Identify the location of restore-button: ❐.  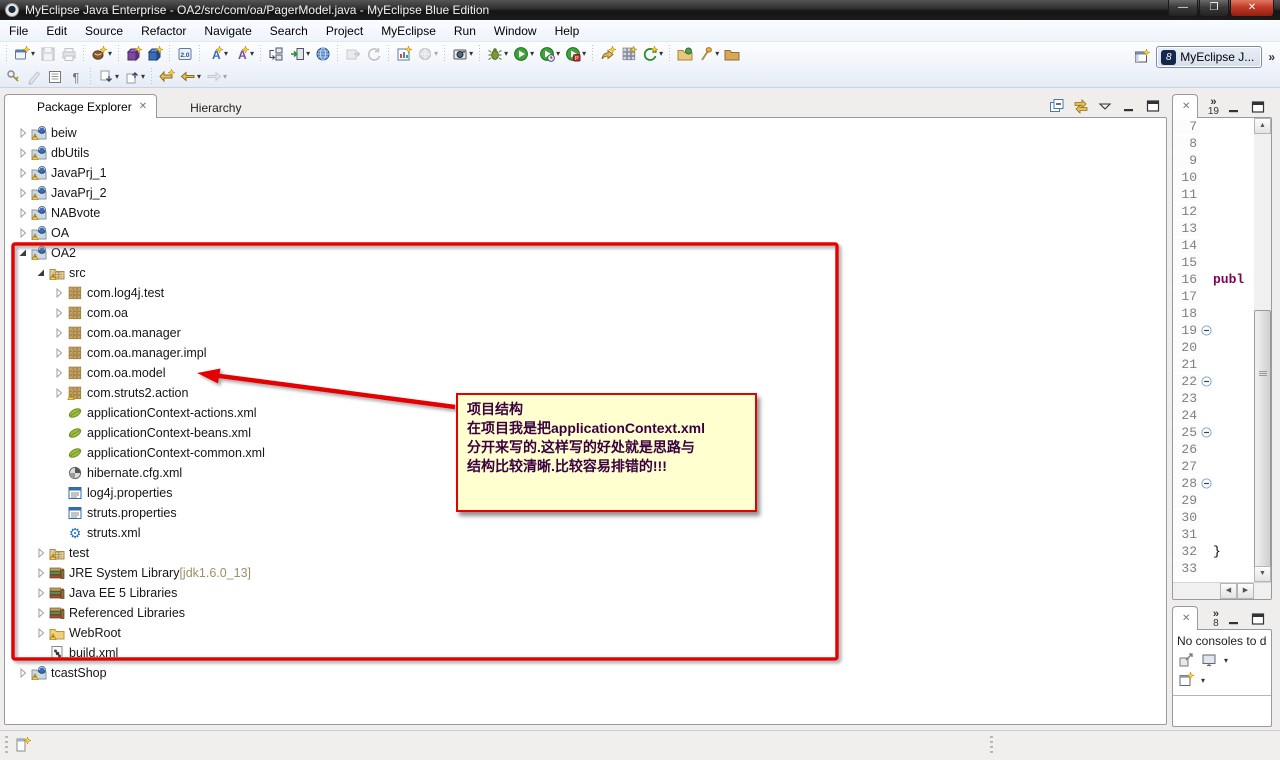
(1214, 8).